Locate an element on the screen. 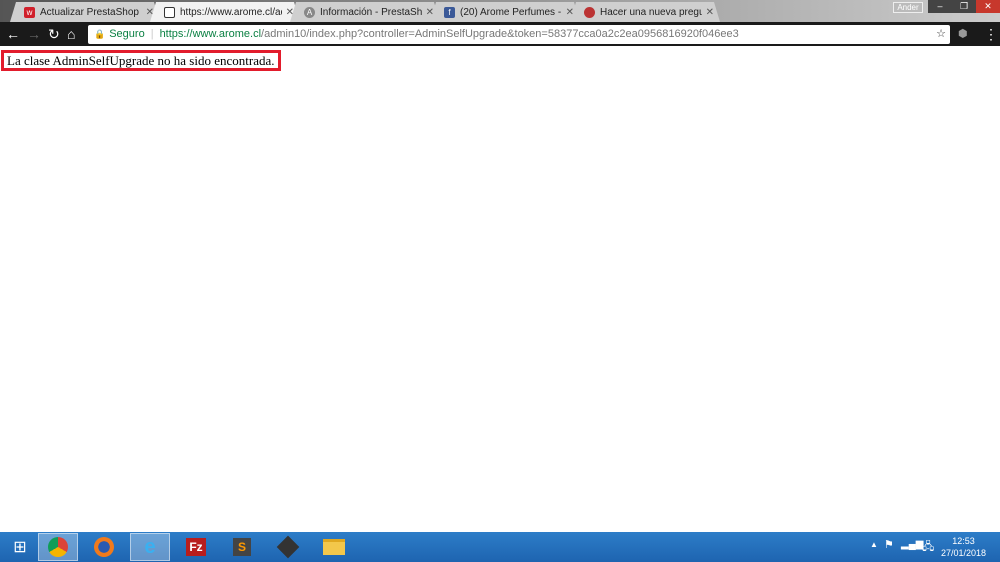  taskbar-firefox is located at coordinates (104, 547).